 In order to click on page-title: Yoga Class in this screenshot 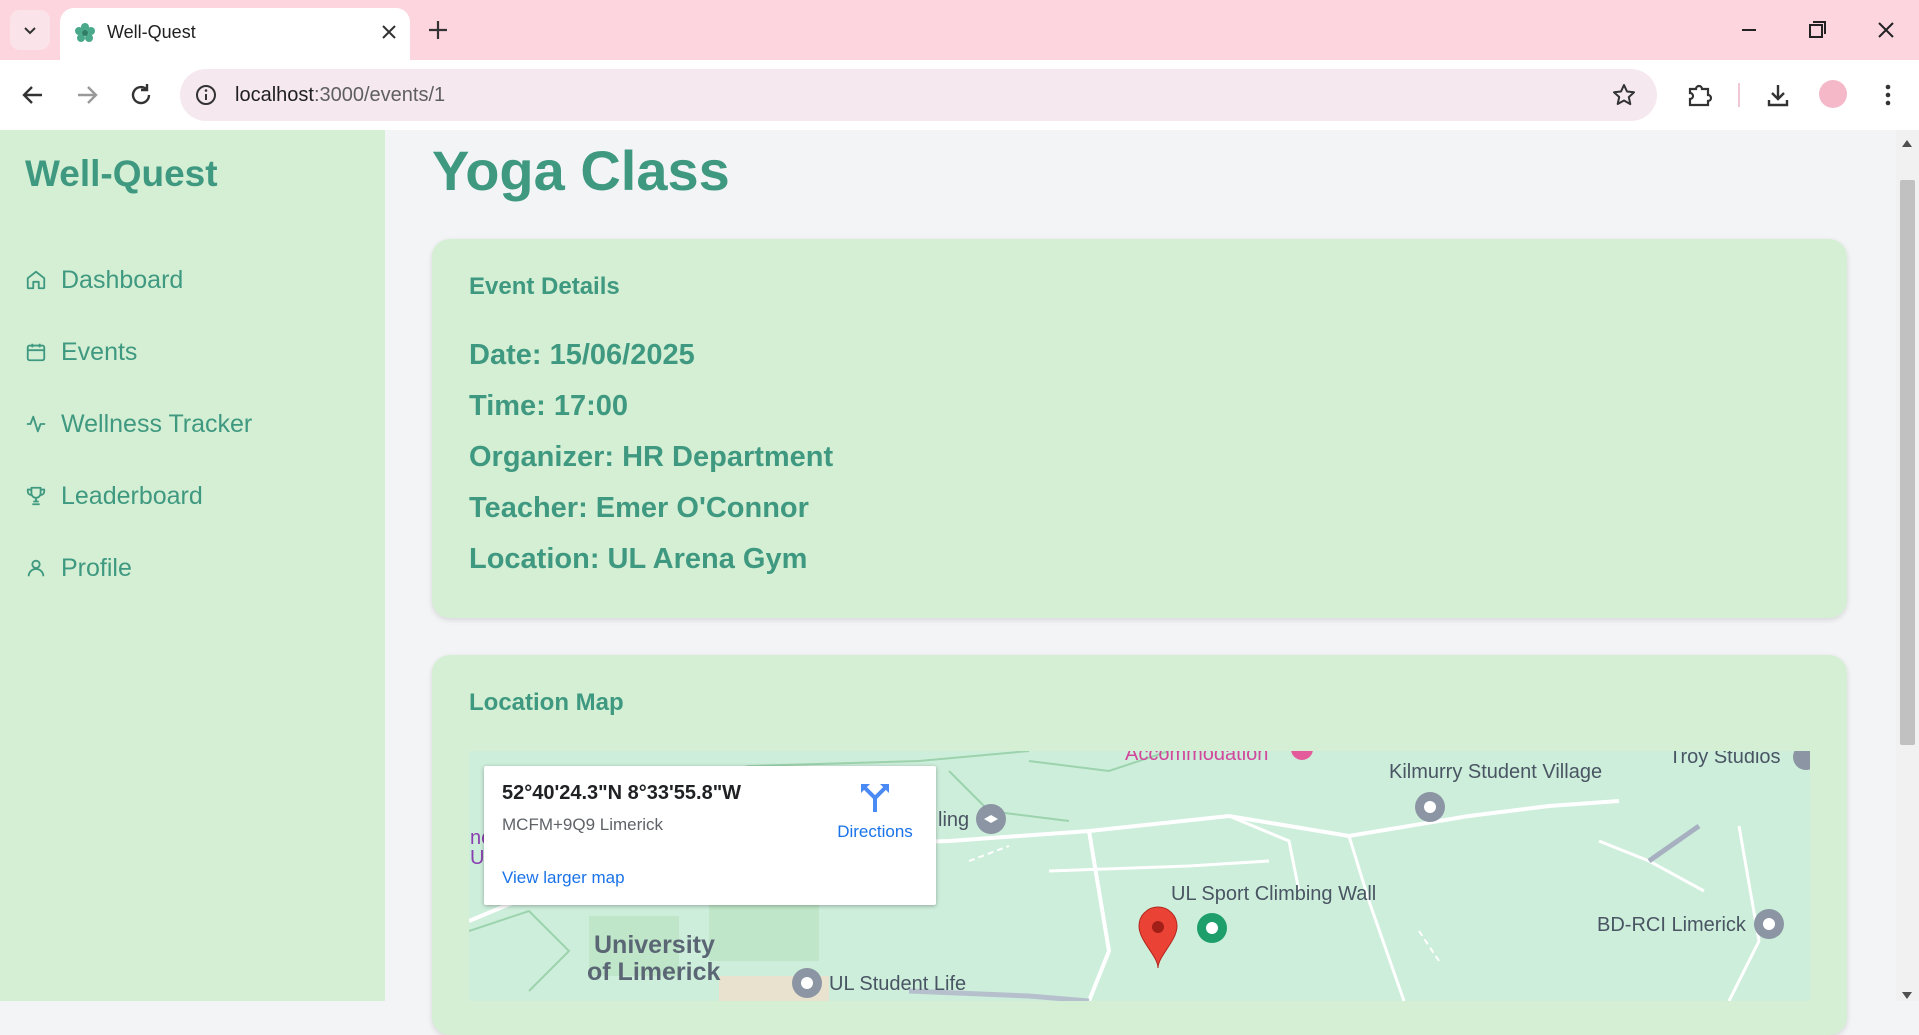, I will do `click(581, 170)`.